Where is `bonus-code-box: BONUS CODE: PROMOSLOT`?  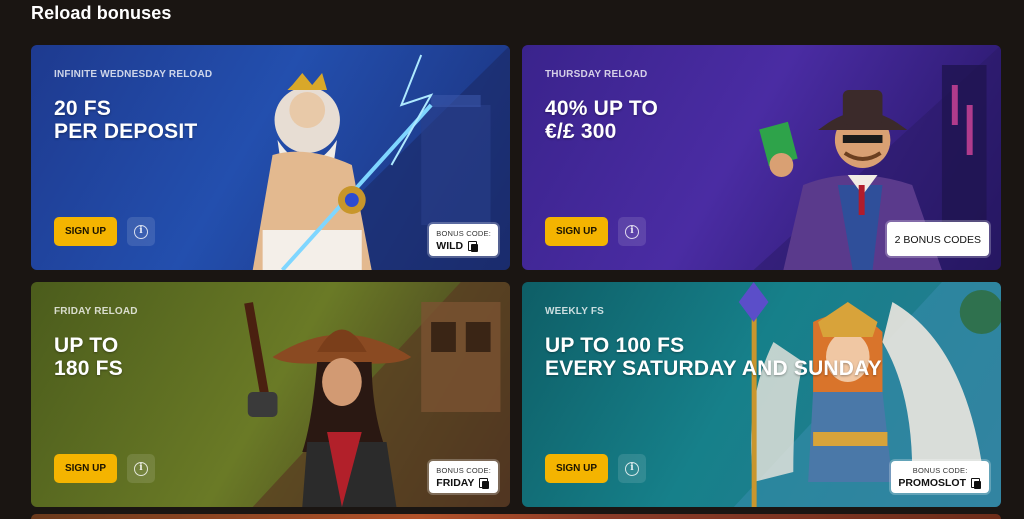 bonus-code-box: BONUS CODE: PROMOSLOT is located at coordinates (940, 477).